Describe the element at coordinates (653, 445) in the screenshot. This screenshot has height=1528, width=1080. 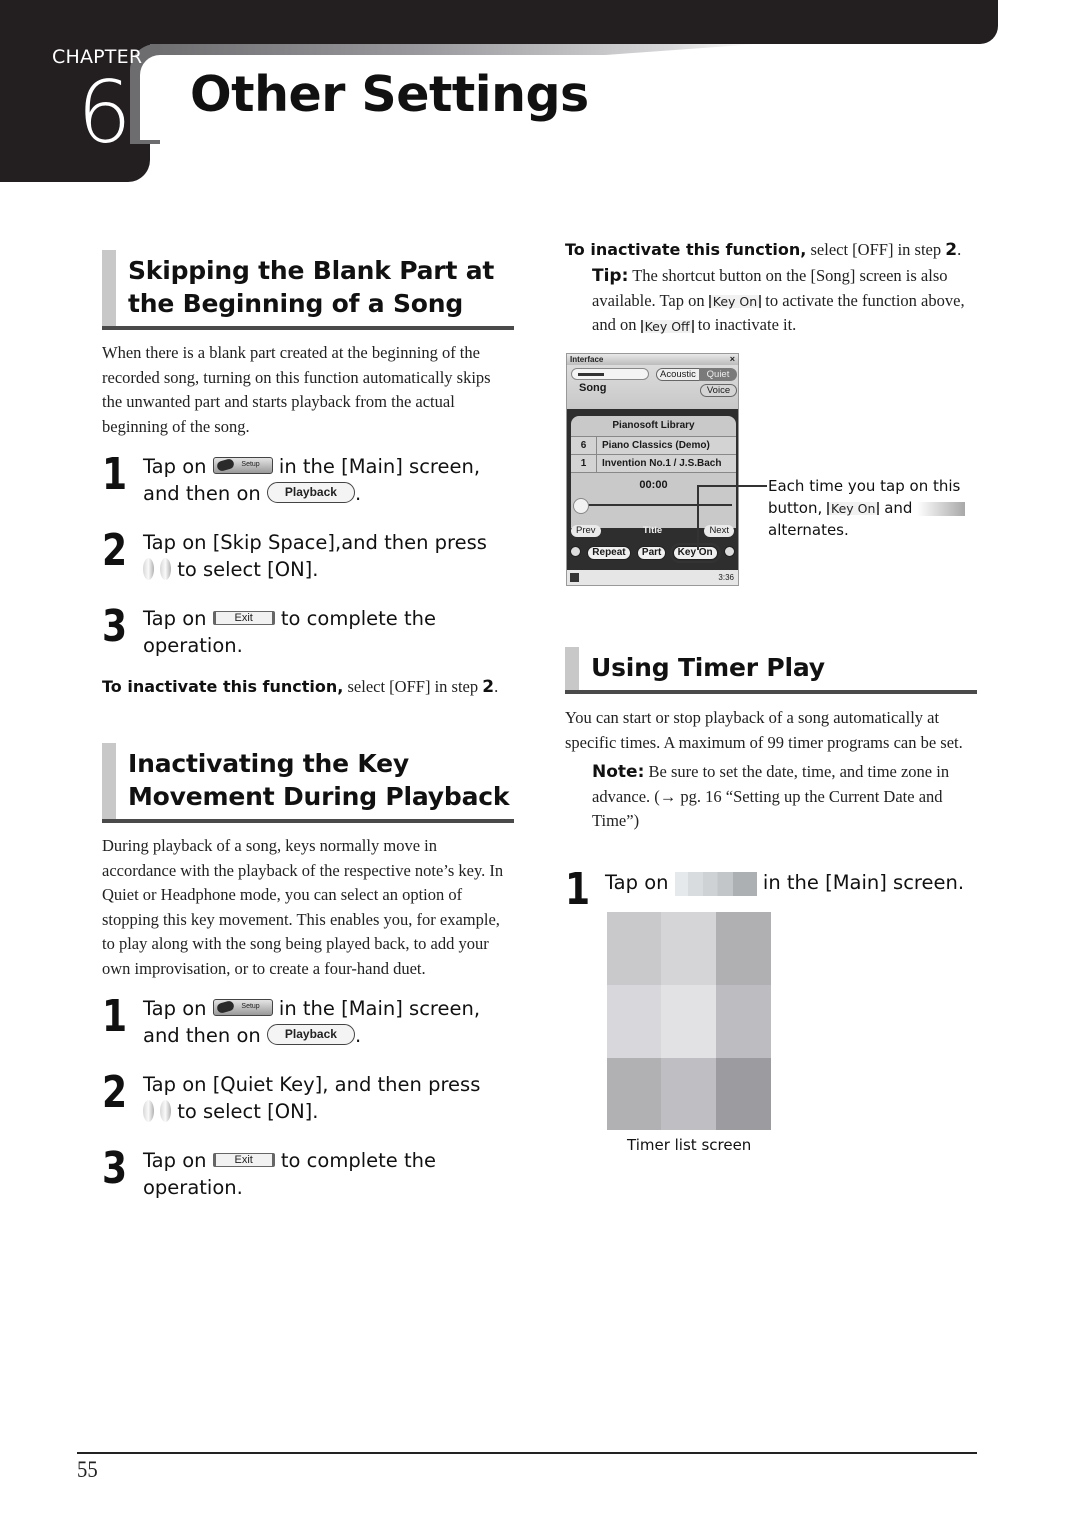
I see `list-item: 6 Piano Classics (Demo)` at that location.